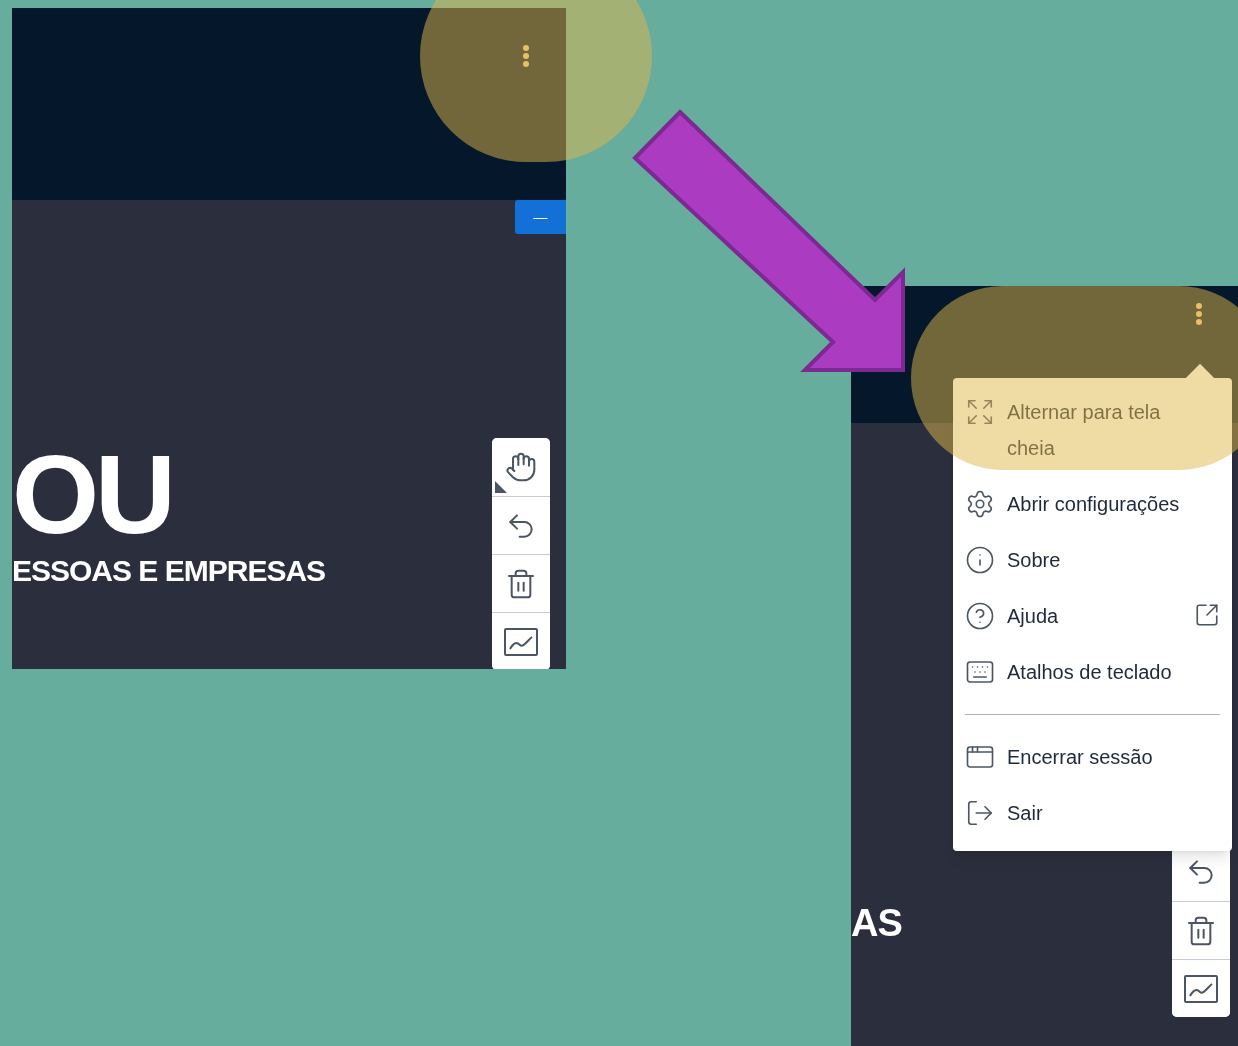 This screenshot has height=1046, width=1238. What do you see at coordinates (980, 616) in the screenshot?
I see `help-icon` at bounding box center [980, 616].